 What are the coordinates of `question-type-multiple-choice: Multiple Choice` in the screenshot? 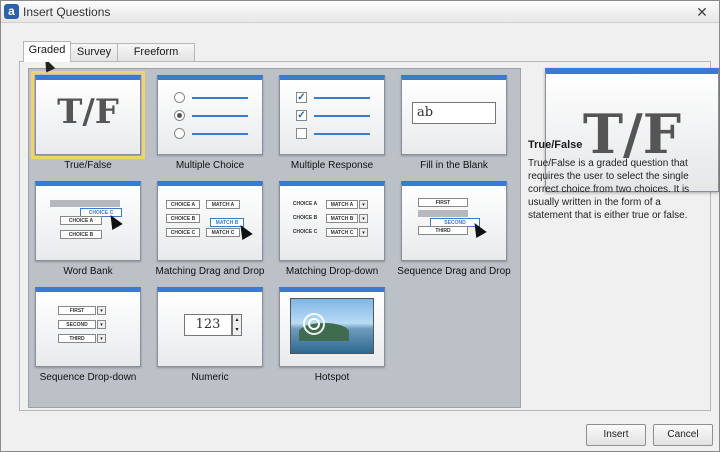 It's located at (210, 125).